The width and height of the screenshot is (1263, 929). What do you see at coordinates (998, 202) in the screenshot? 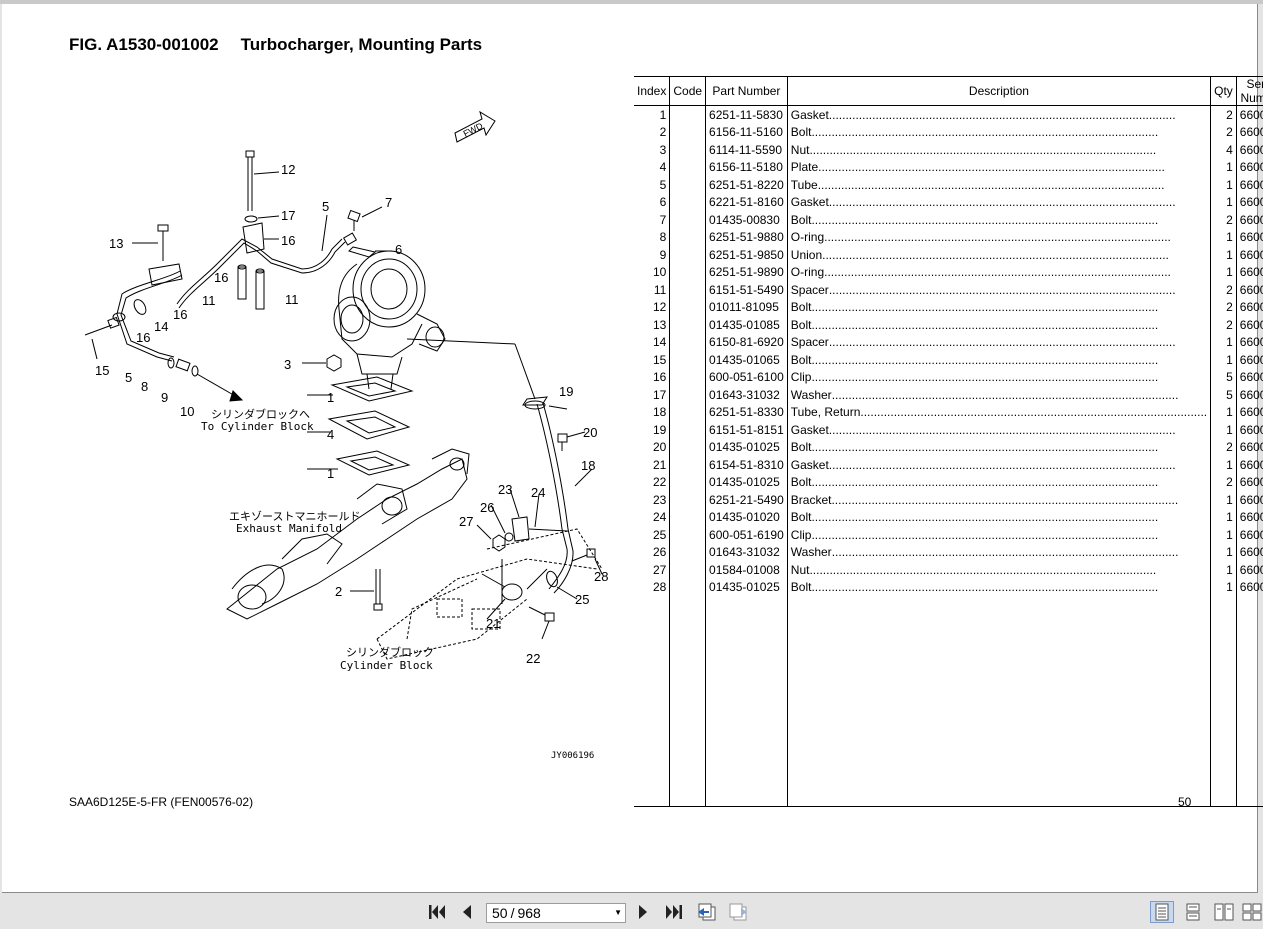
I see `row-description-cell: Gasket` at bounding box center [998, 202].